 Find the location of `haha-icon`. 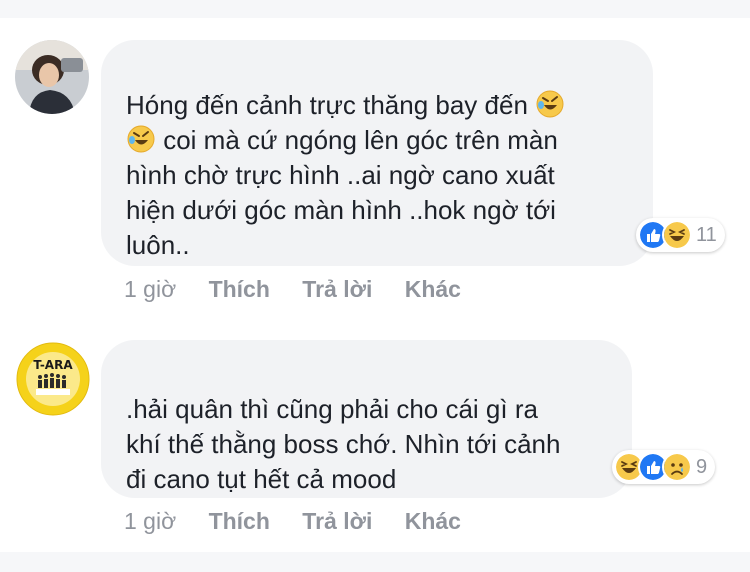

haha-icon is located at coordinates (677, 235).